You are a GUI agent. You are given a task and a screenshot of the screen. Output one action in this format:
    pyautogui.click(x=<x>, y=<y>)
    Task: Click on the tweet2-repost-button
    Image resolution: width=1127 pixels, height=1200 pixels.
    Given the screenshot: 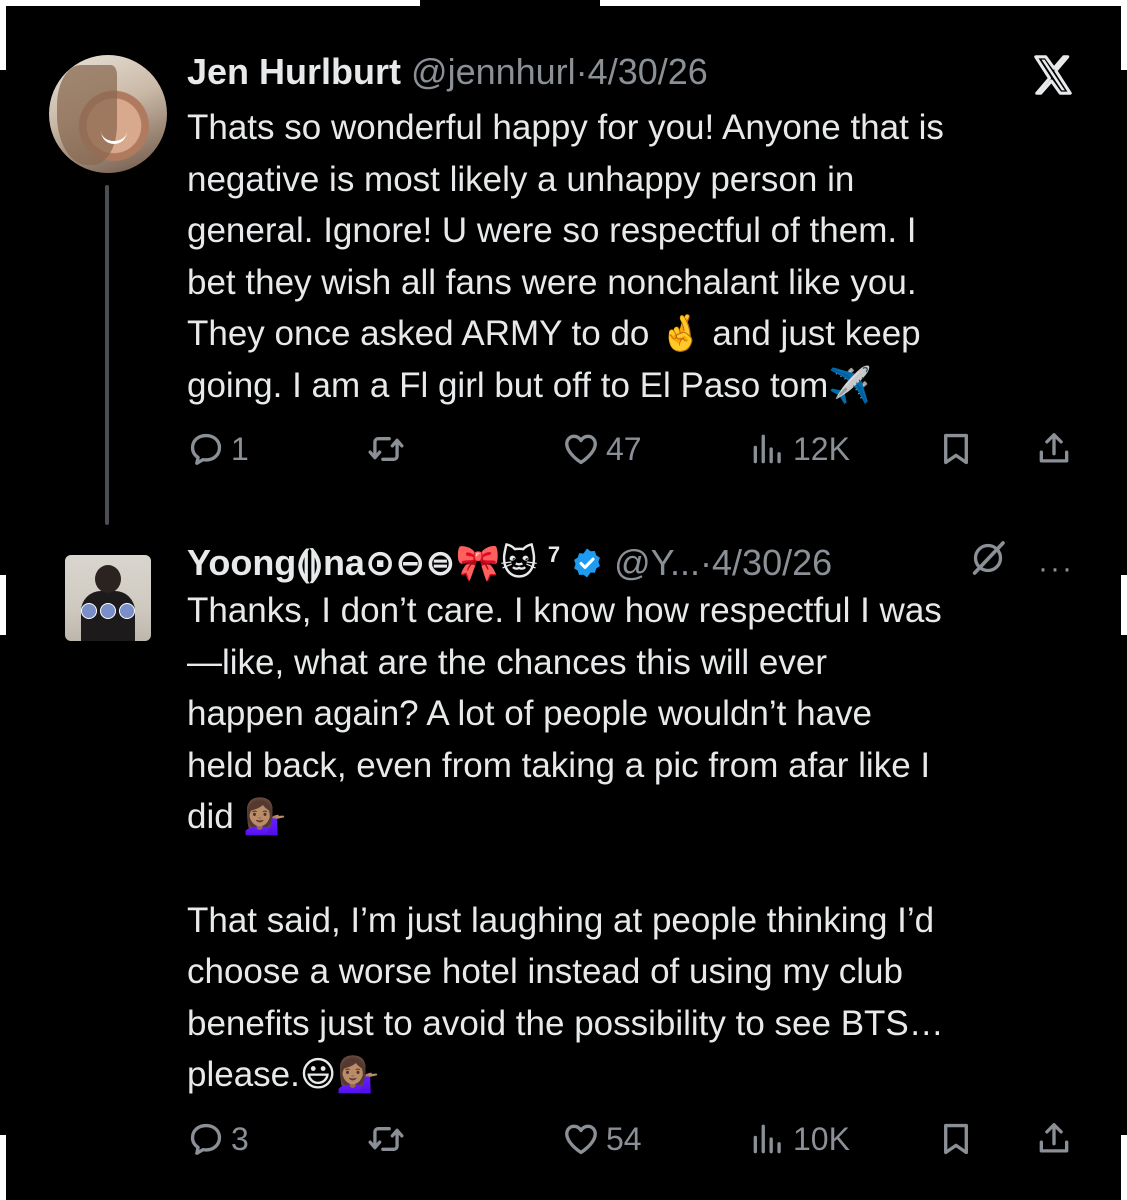 What is the action you would take?
    pyautogui.click(x=389, y=1139)
    